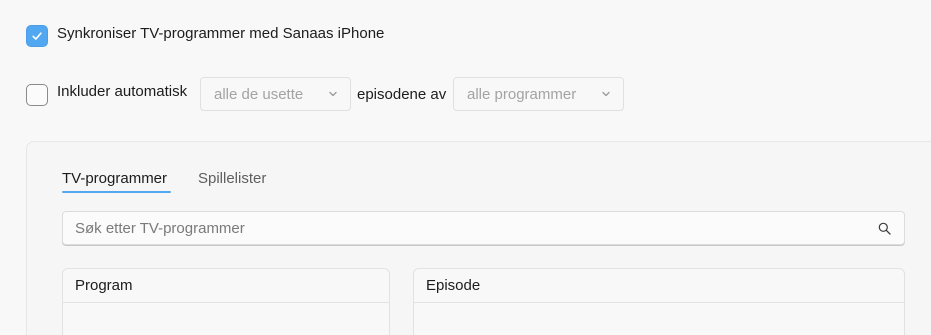 The image size is (931, 335). I want to click on include-checkbox, so click(37, 95).